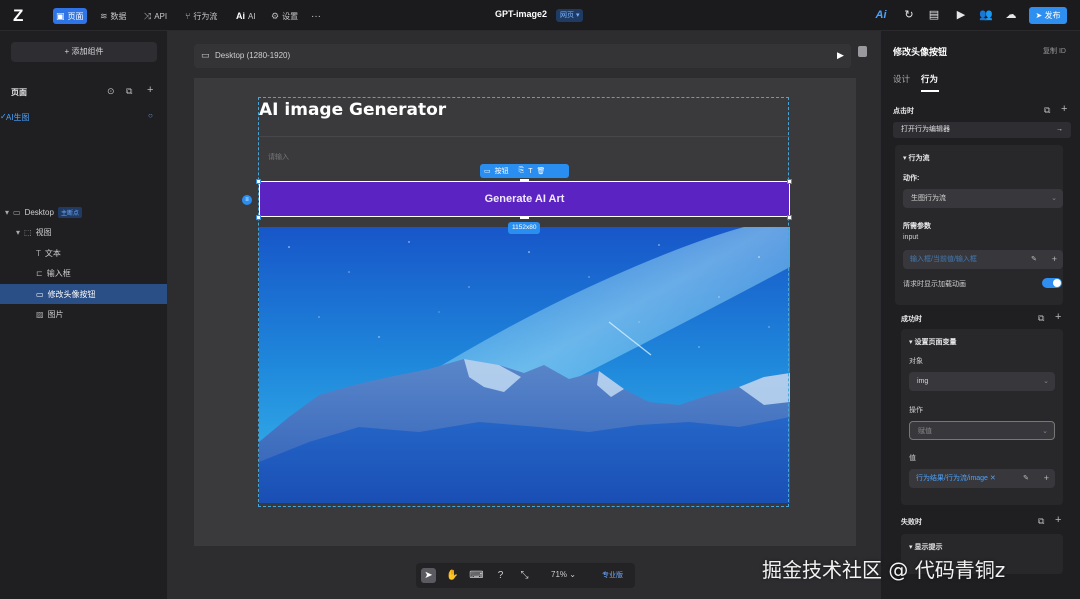 The width and height of the screenshot is (1080, 599). What do you see at coordinates (38, 253) in the screenshot?
I see `text-icon: T` at bounding box center [38, 253].